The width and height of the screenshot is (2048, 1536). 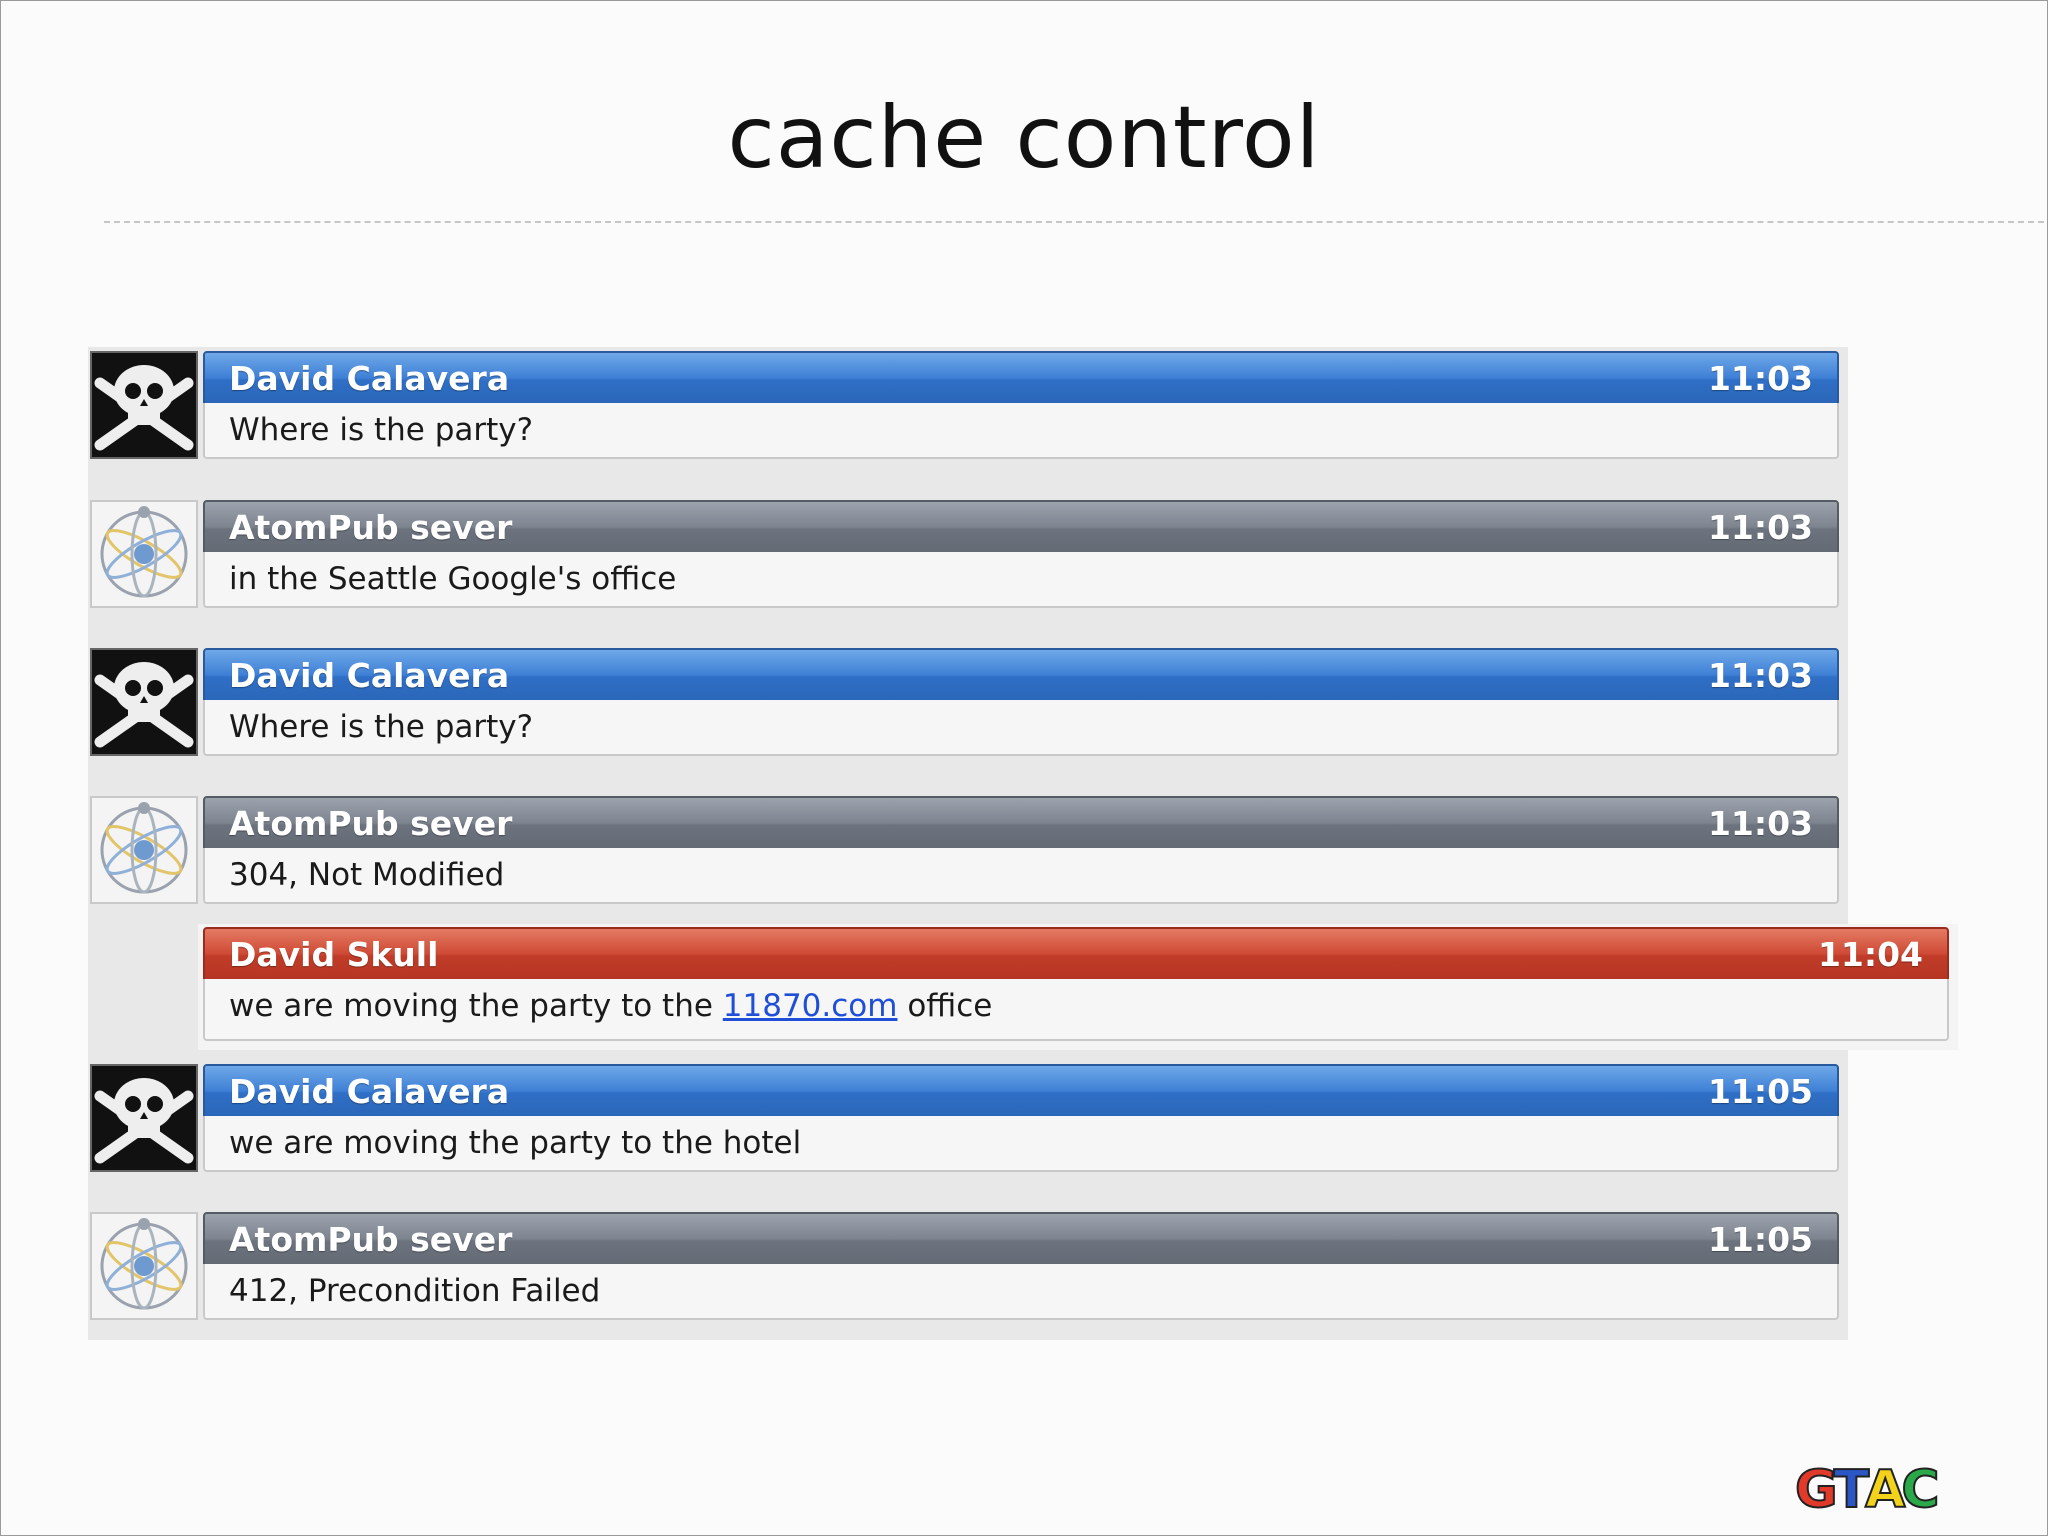 I want to click on gtac-logo: GTAC, so click(x=1867, y=1490).